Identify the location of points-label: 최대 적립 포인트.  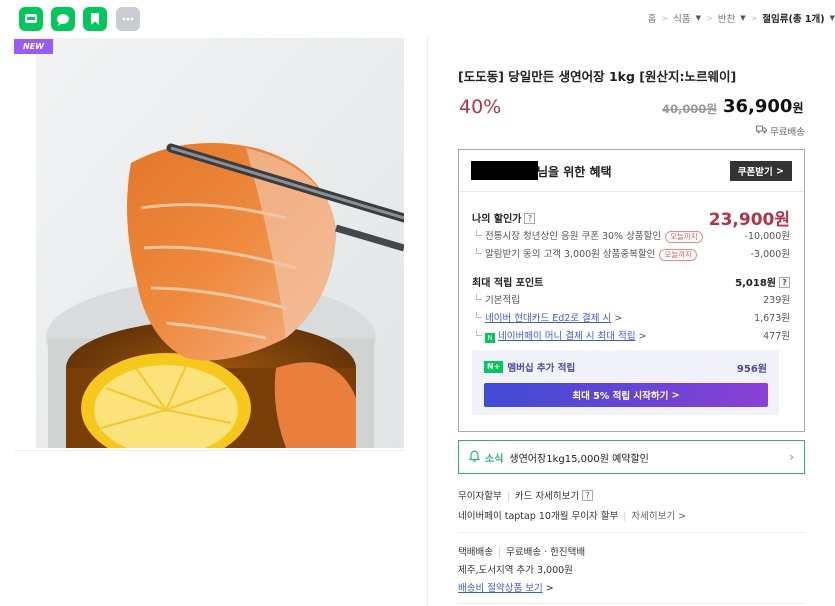
(508, 283).